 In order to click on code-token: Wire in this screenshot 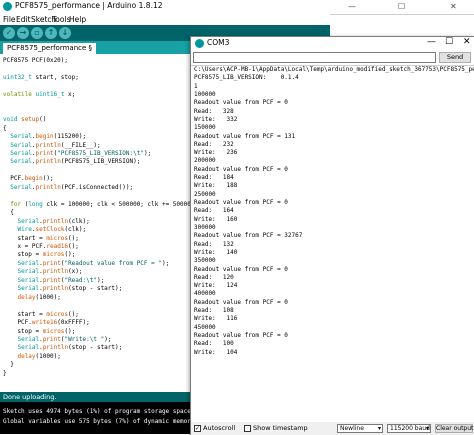, I will do `click(24, 230)`.